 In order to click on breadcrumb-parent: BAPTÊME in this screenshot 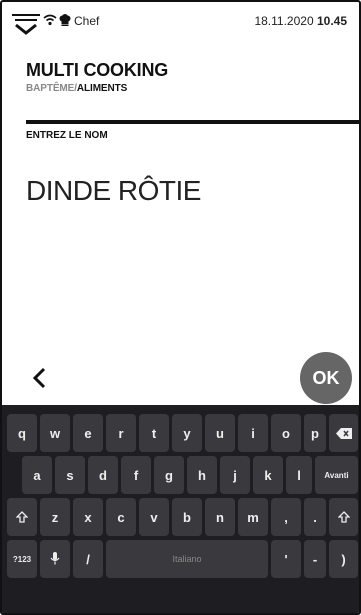, I will do `click(50, 88)`.